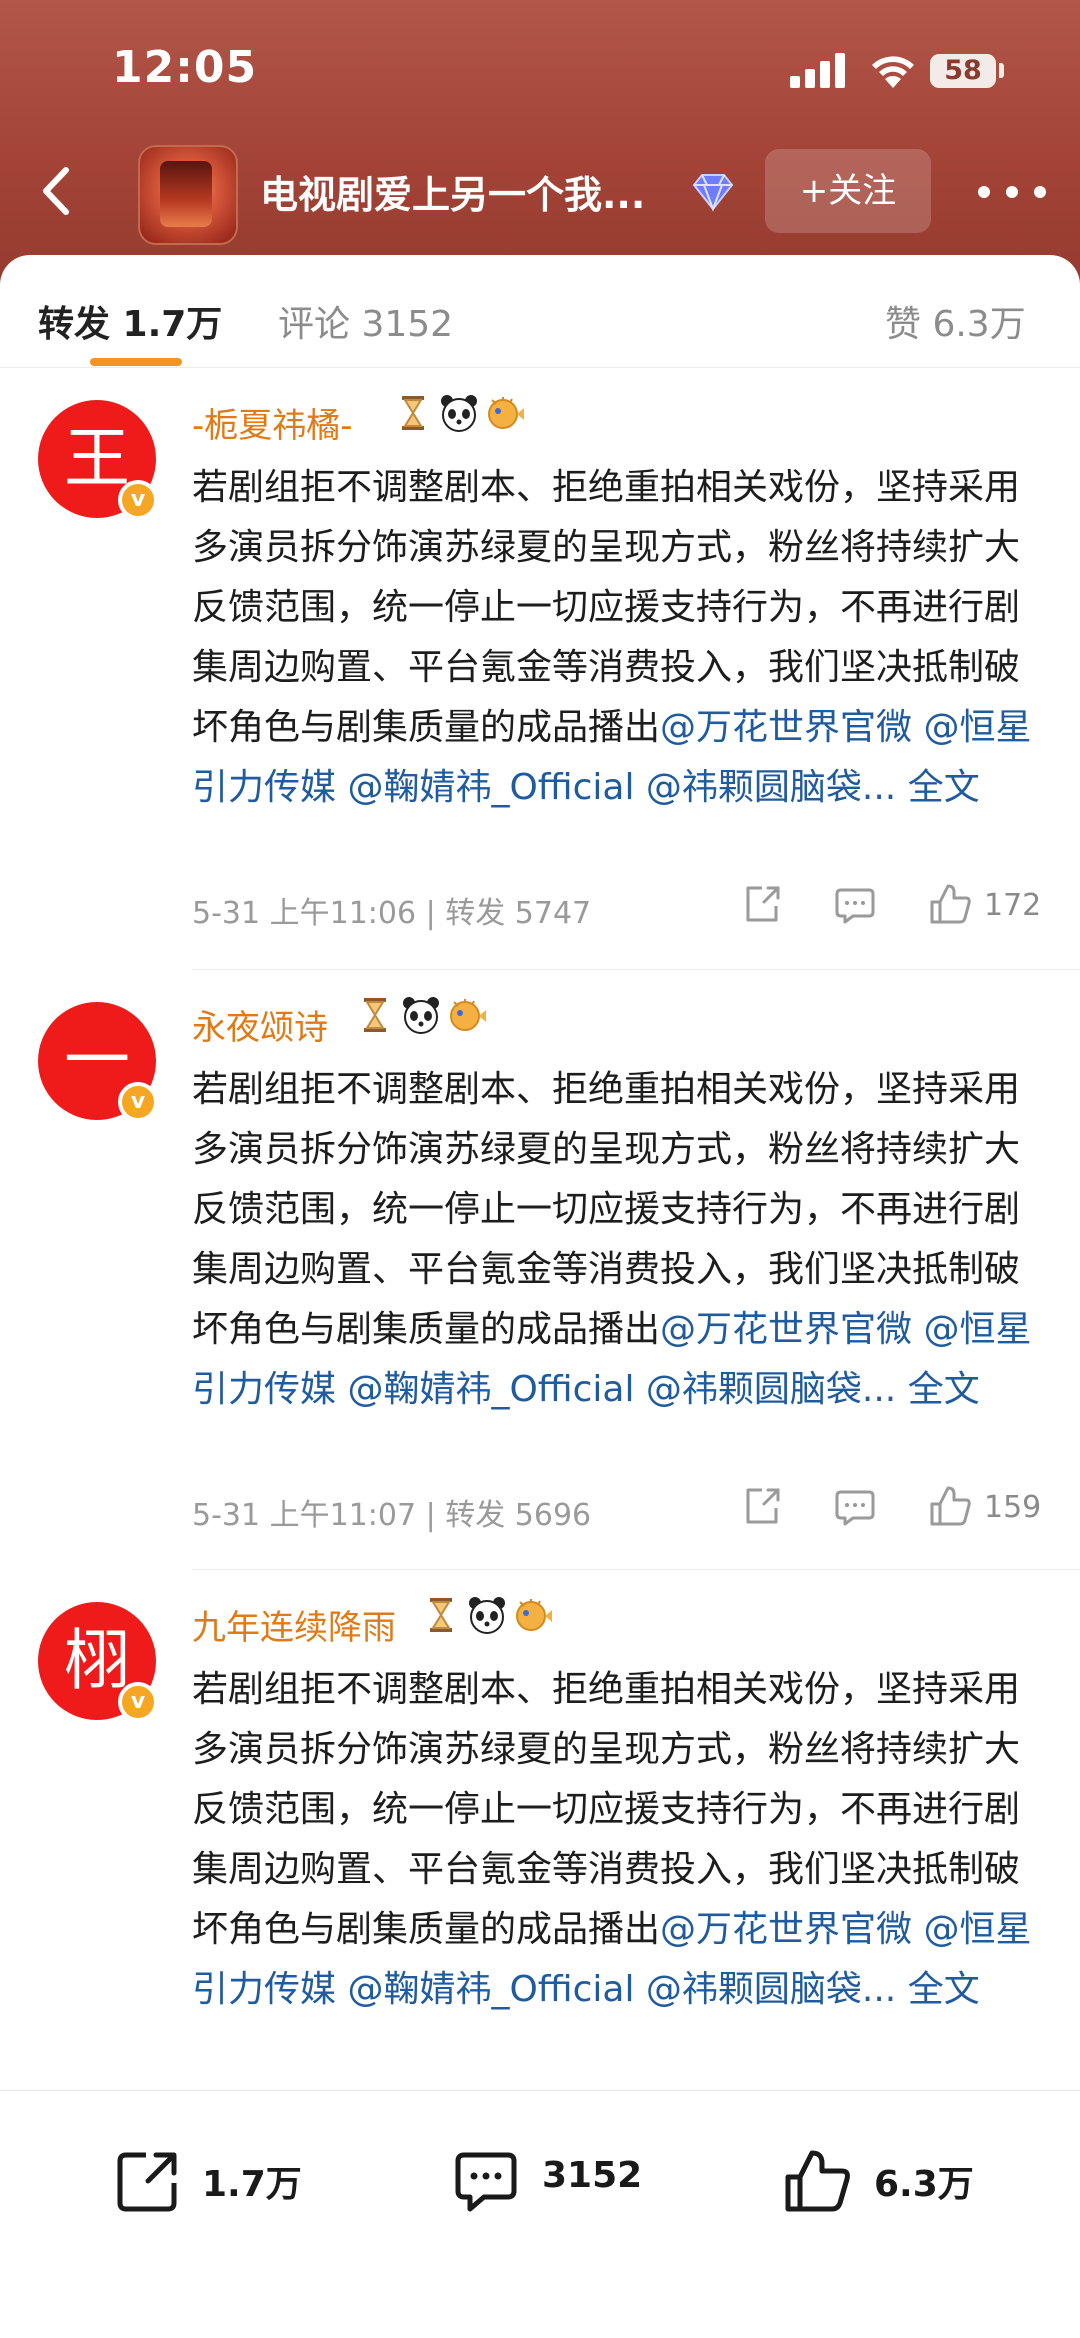  Describe the element at coordinates (252, 2181) in the screenshot. I see `repost-count: 1.7万` at that location.